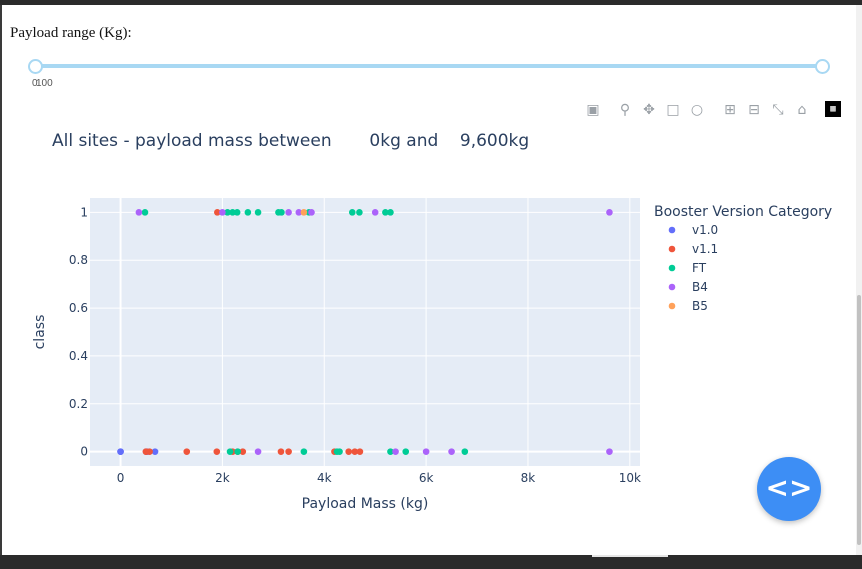 The width and height of the screenshot is (862, 569). What do you see at coordinates (699, 268) in the screenshot?
I see `legend-item-label: FT` at bounding box center [699, 268].